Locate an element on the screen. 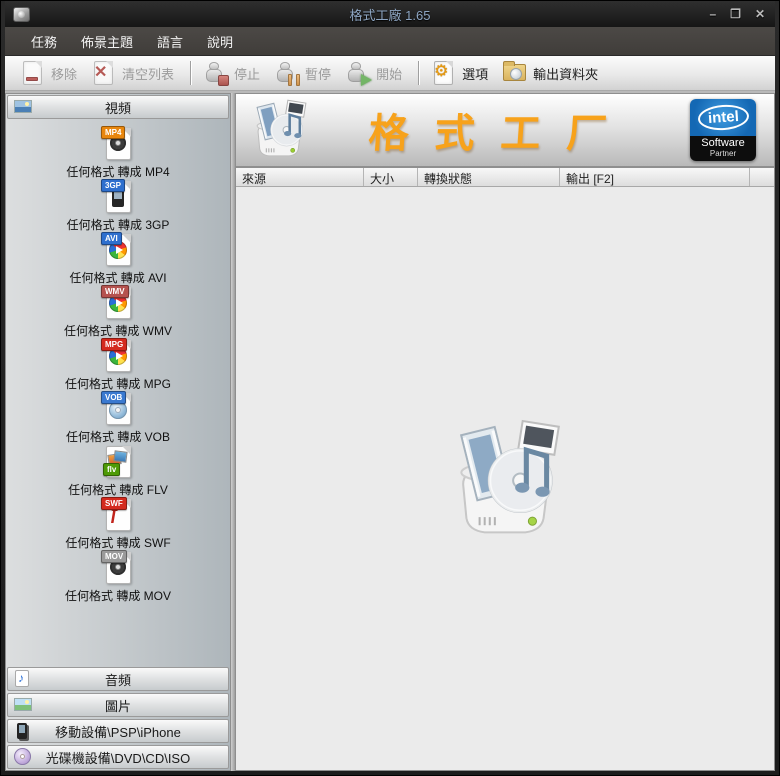 The image size is (780, 776). format-item-avi: AVI 任何格式 轉成 AVI is located at coordinates (118, 258).